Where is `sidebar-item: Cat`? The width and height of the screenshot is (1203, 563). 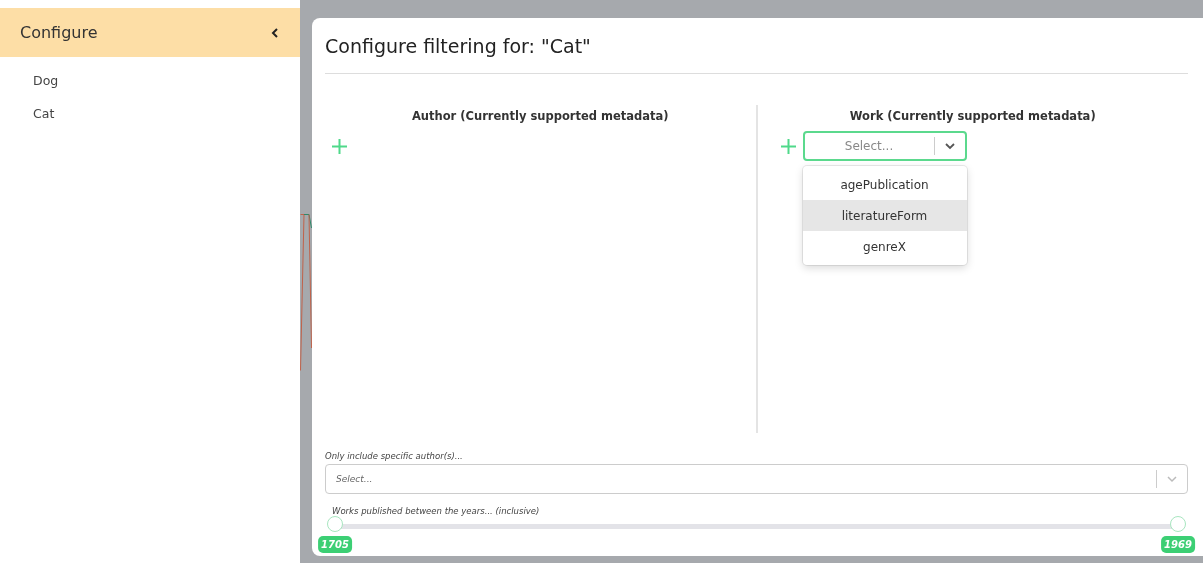 sidebar-item: Cat is located at coordinates (44, 113).